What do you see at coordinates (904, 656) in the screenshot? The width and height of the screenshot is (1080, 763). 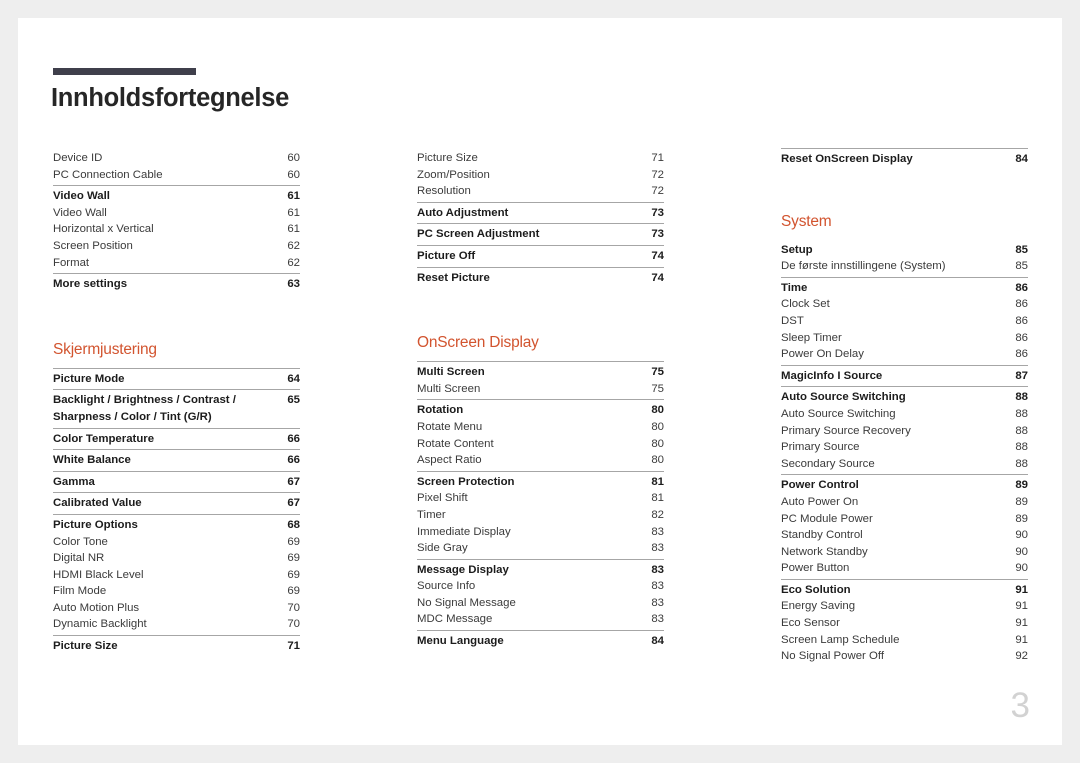 I see `toc-entry: No Signal Power Off 92` at bounding box center [904, 656].